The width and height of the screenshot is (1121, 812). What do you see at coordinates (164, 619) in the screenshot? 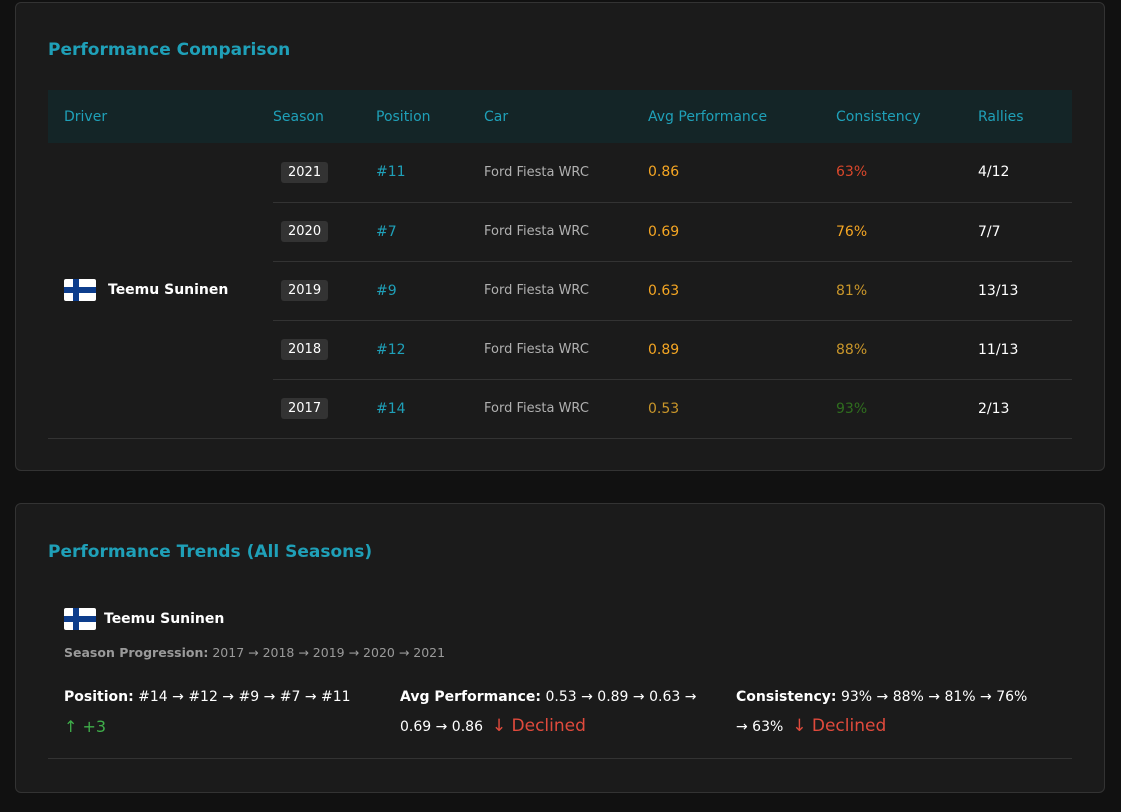
I see `trend-driver-name: Teemu Suninen` at bounding box center [164, 619].